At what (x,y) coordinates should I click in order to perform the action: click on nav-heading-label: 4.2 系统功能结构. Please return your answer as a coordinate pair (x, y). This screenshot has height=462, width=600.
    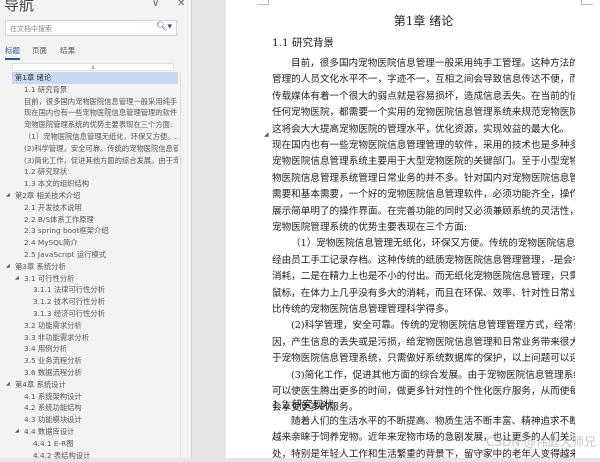
    Looking at the image, I should click on (53, 408).